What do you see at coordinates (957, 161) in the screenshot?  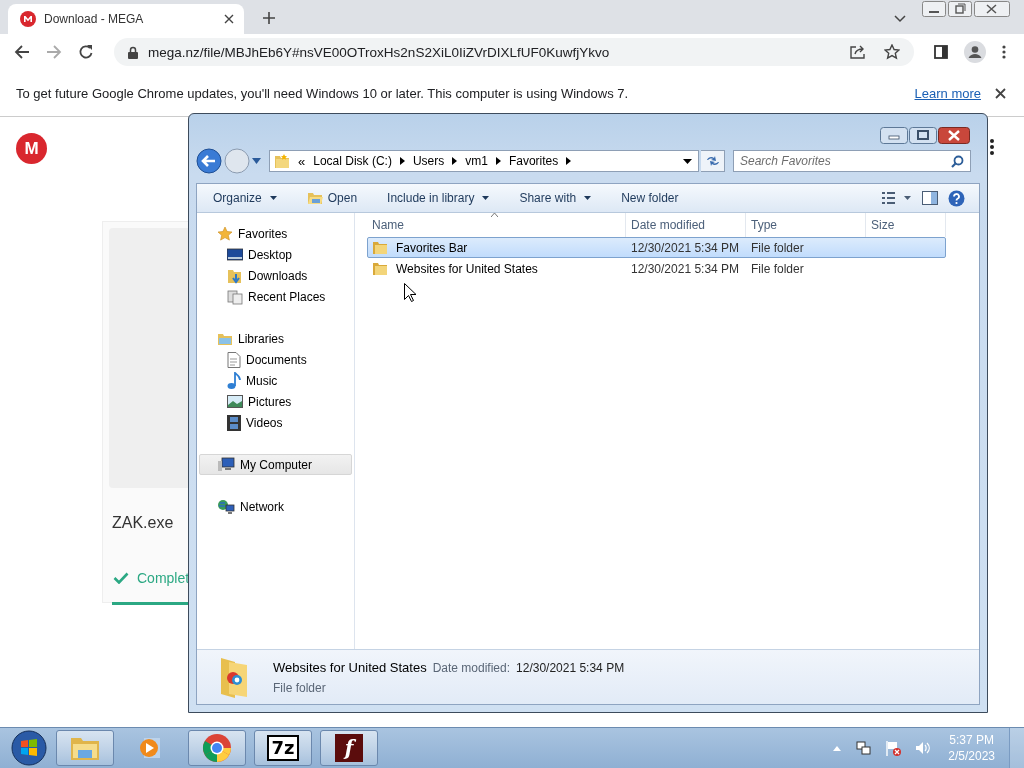 I see `search-icon` at bounding box center [957, 161].